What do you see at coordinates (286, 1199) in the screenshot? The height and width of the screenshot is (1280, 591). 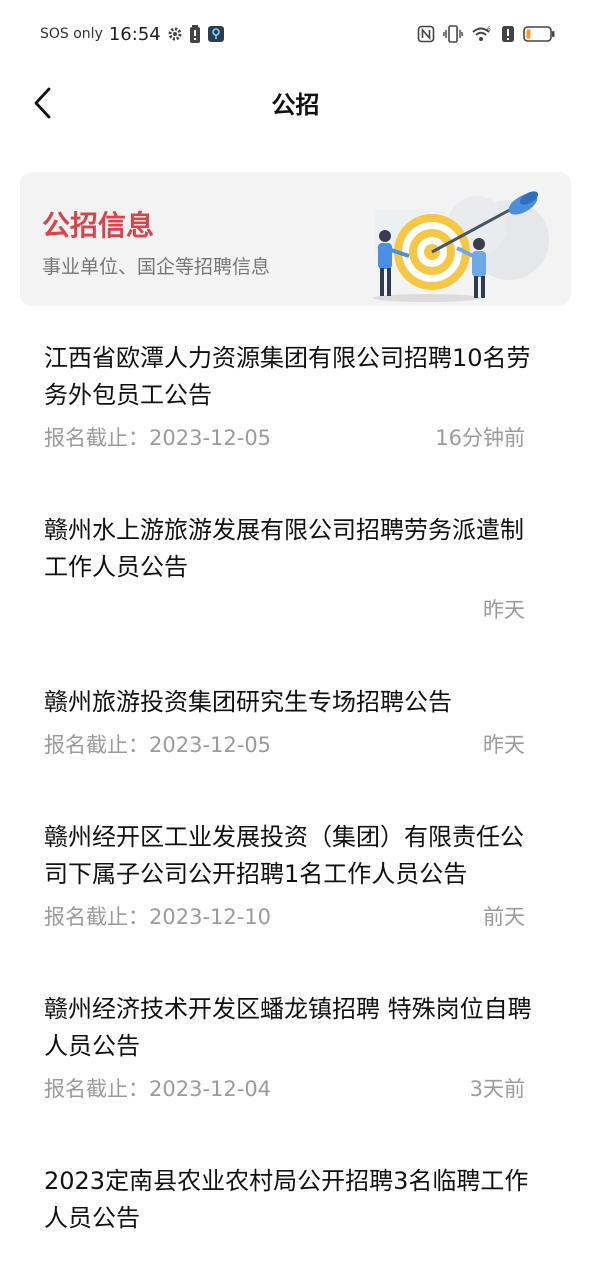 I see `item-title: 2023定南县农业农村局公开招聘3名临聘工作人员公告` at bounding box center [286, 1199].